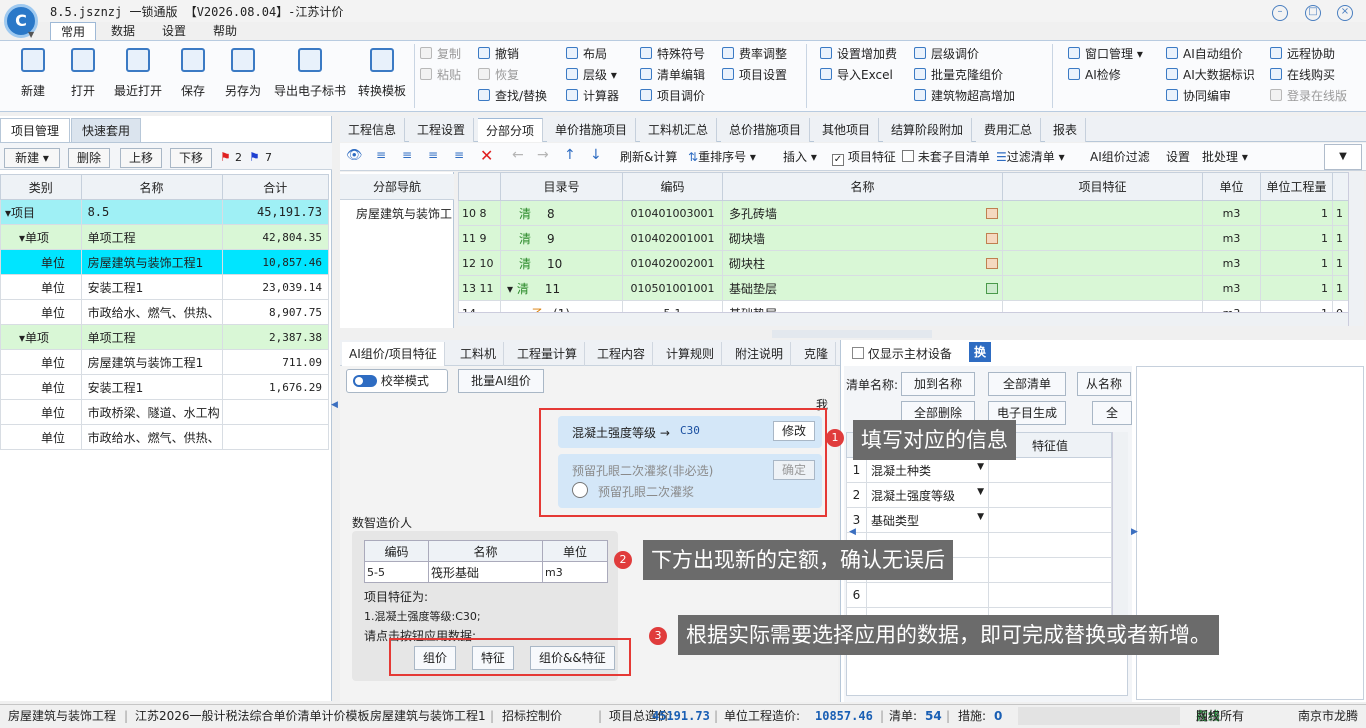  What do you see at coordinates (165, 262) in the screenshot?
I see `tree-row-unit-selected: 单位 房屋建筑与装饰工程1 10,857.46` at bounding box center [165, 262].